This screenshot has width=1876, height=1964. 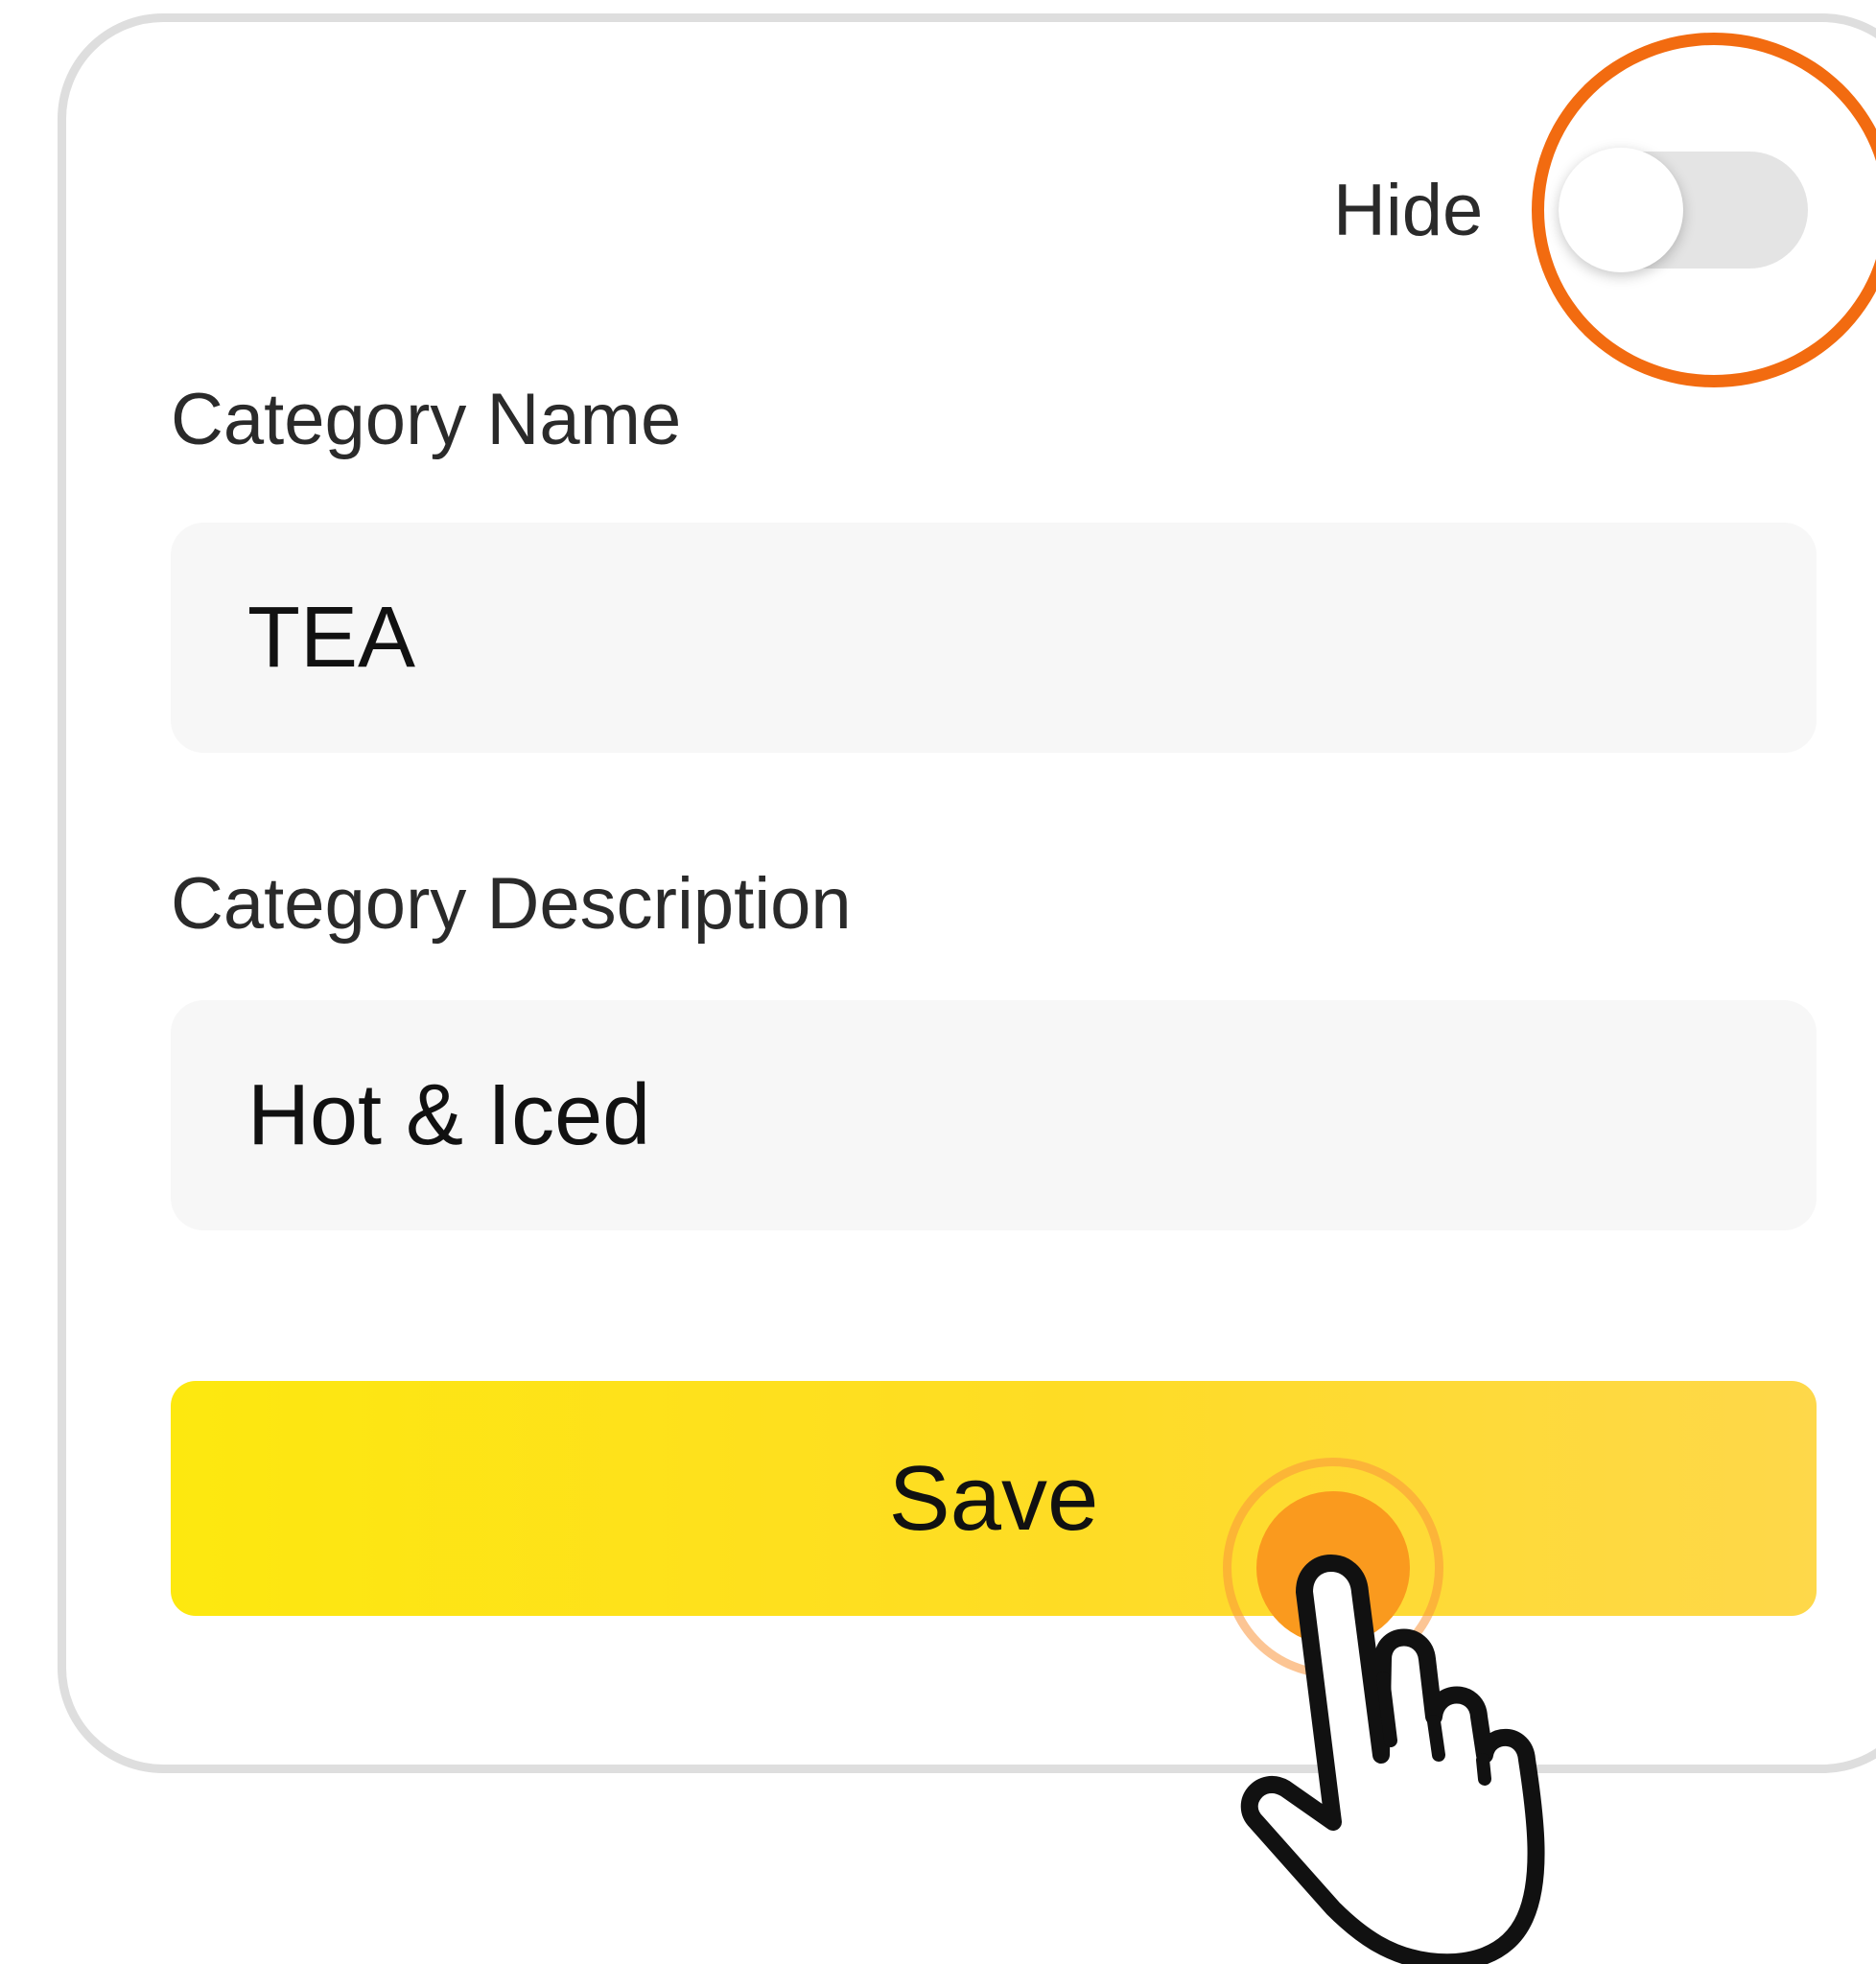 What do you see at coordinates (426, 419) in the screenshot?
I see `category-name-label: Category Name` at bounding box center [426, 419].